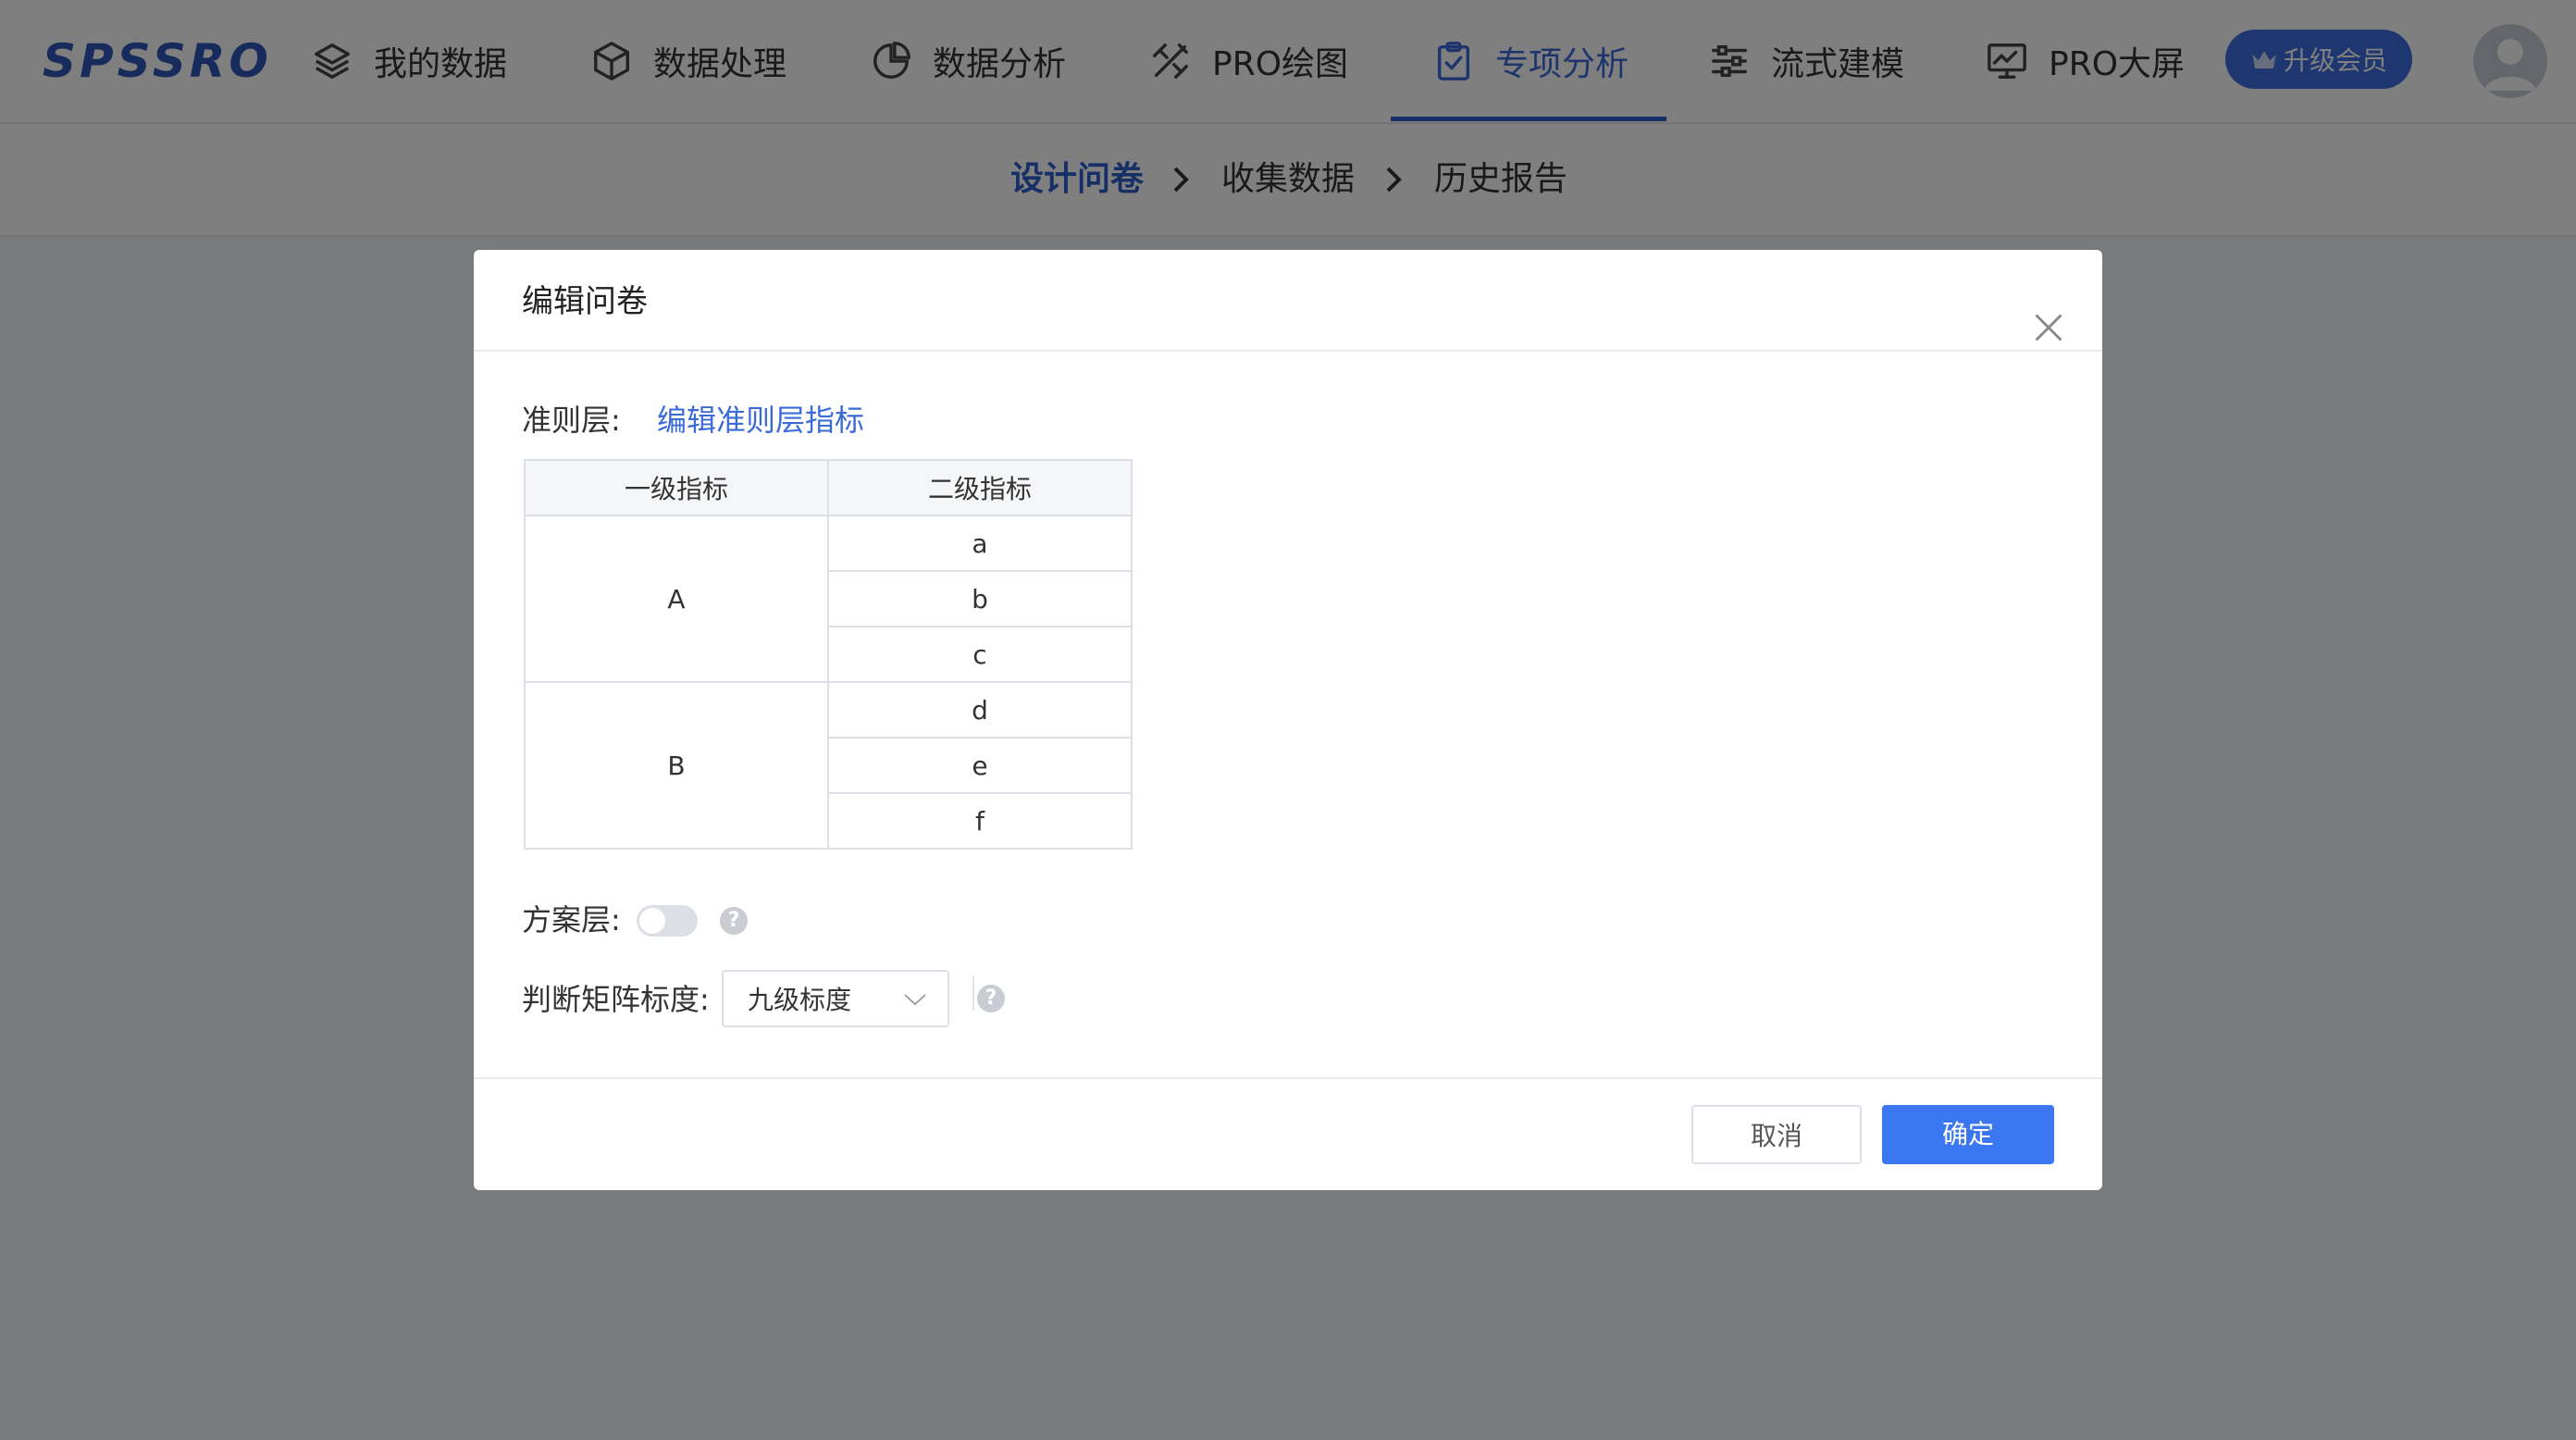  Describe the element at coordinates (915, 1000) in the screenshot. I see `chevron-down-icon` at that location.